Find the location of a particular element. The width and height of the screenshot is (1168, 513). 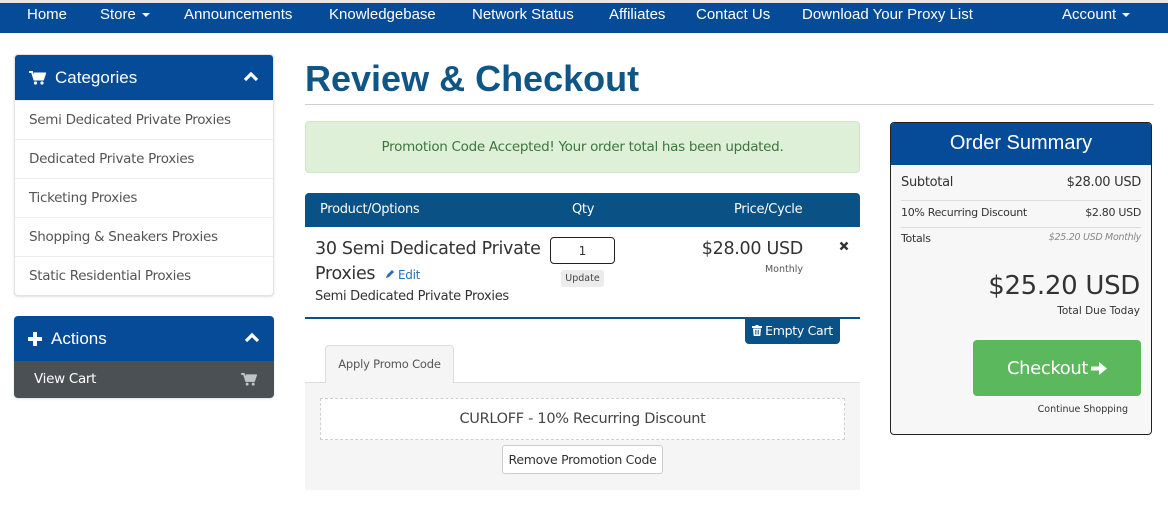

total-due-label: Total Due Today is located at coordinates (1098, 311).